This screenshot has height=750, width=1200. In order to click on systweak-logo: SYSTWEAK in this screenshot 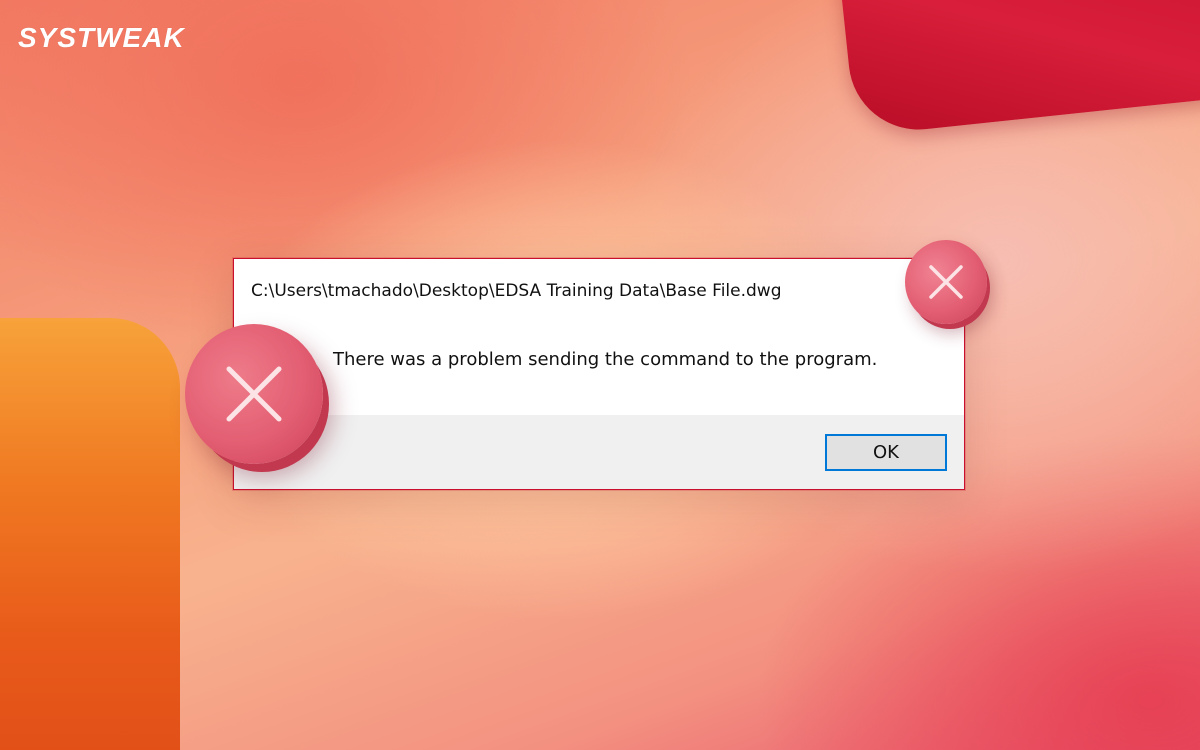, I will do `click(101, 38)`.